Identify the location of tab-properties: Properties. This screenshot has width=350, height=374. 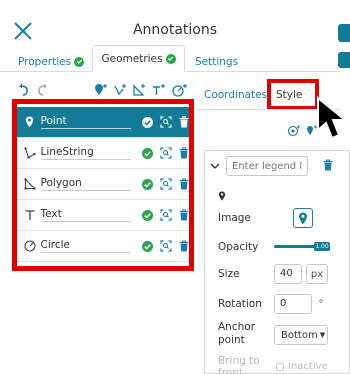
(51, 61).